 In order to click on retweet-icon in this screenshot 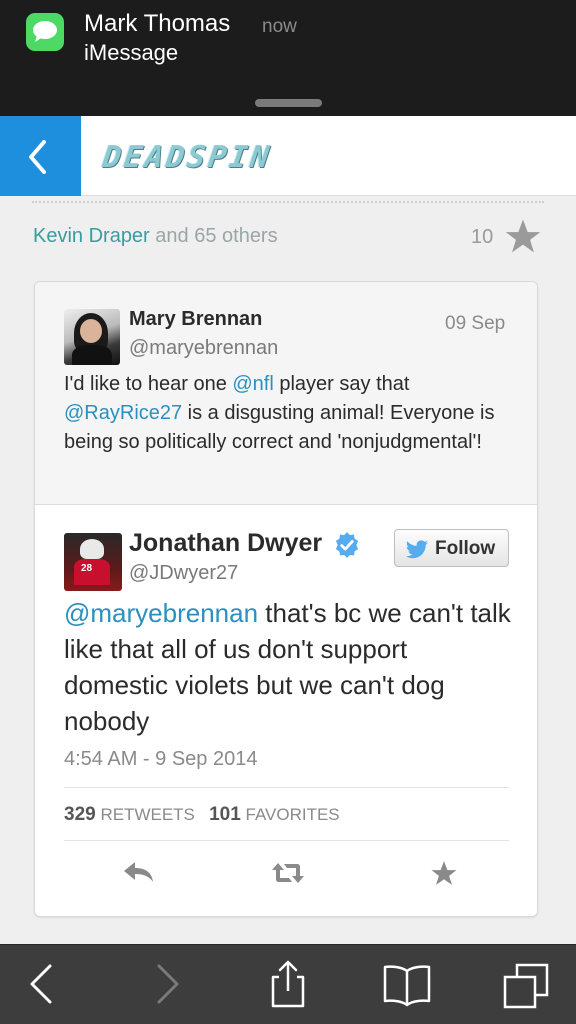, I will do `click(288, 873)`.